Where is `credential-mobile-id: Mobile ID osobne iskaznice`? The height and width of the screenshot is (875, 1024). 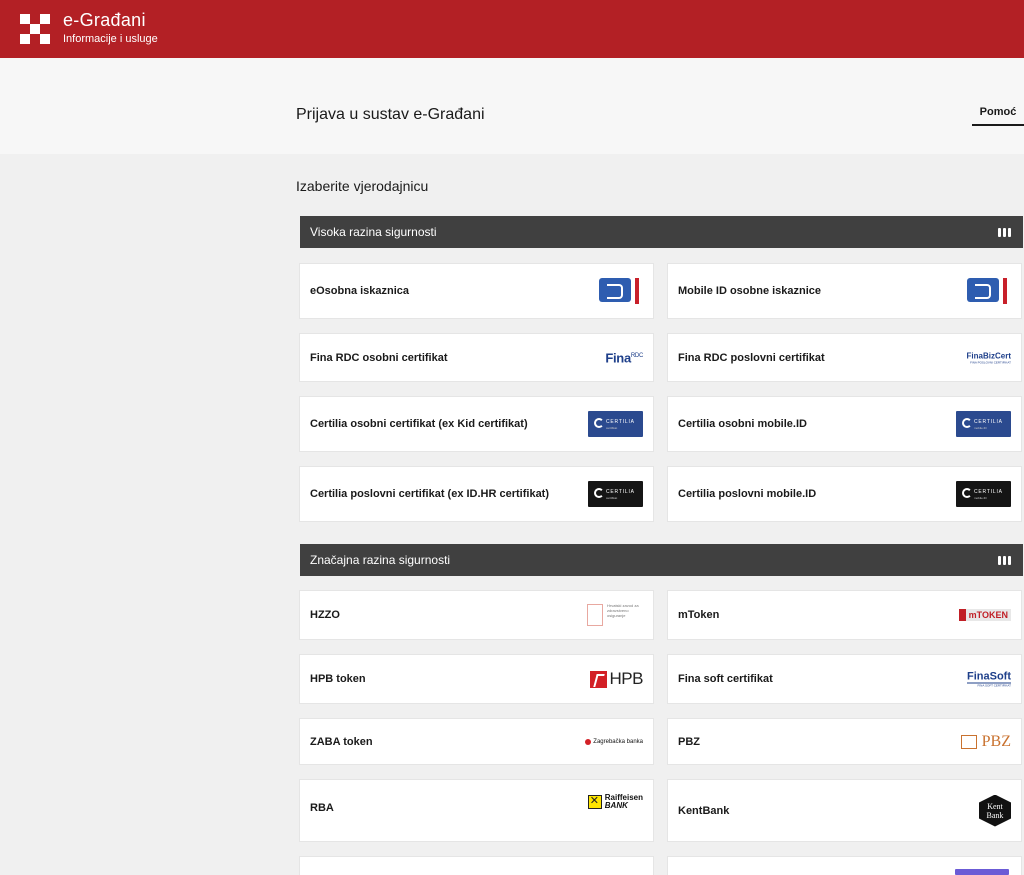
credential-mobile-id: Mobile ID osobne iskaznice is located at coordinates (844, 291).